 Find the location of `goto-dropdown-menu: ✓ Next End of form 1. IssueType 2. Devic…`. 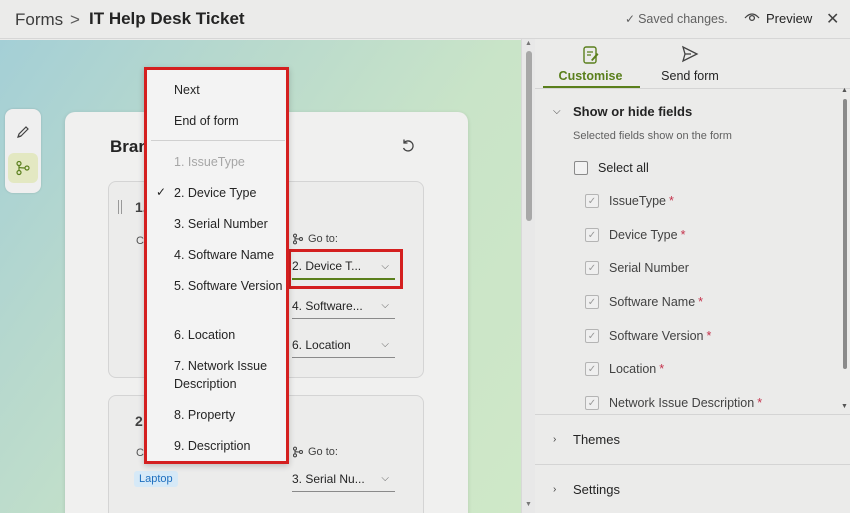

goto-dropdown-menu: ✓ Next End of form 1. IssueType 2. Devic… is located at coordinates (216, 265).